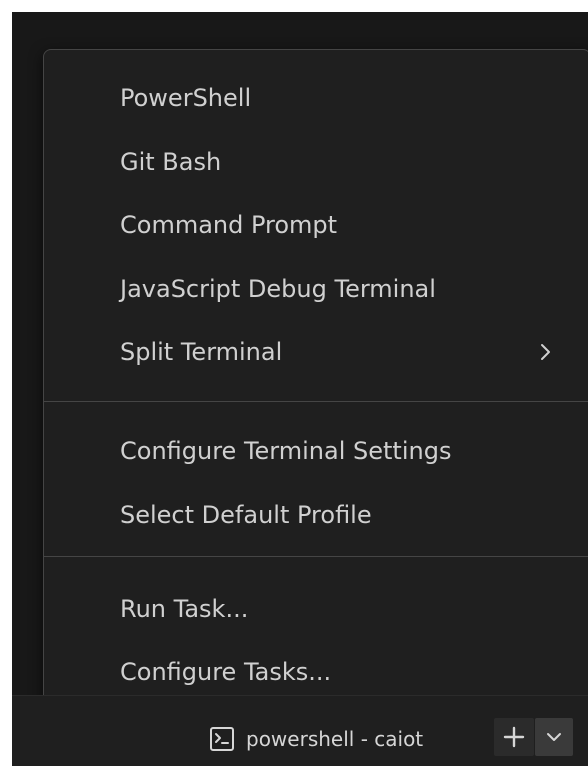 The image size is (588, 766). What do you see at coordinates (229, 225) in the screenshot?
I see `menu-item-label: Command Prompt` at bounding box center [229, 225].